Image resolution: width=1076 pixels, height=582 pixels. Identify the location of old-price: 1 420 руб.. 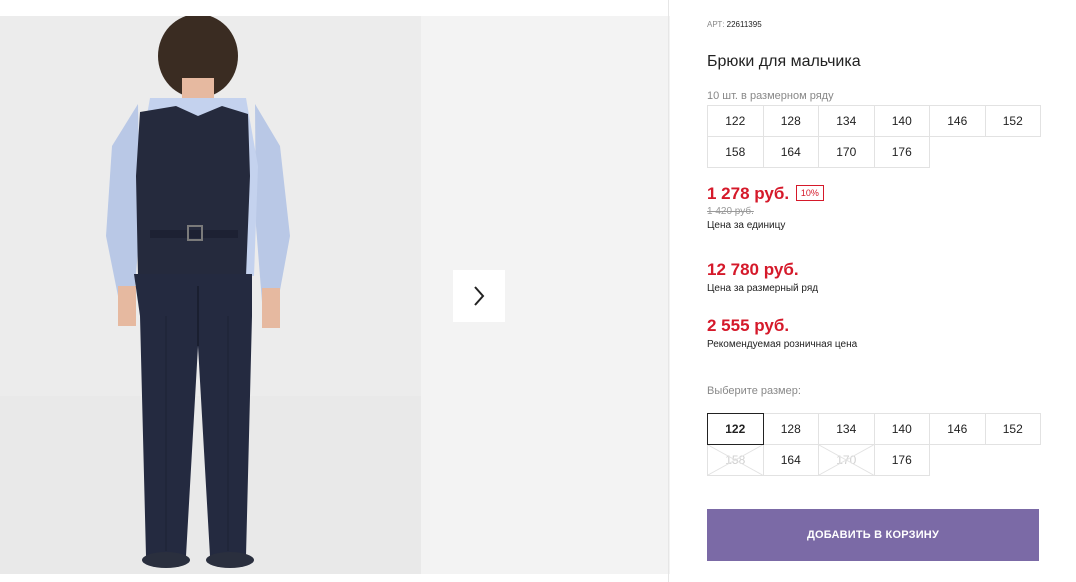
(730, 211).